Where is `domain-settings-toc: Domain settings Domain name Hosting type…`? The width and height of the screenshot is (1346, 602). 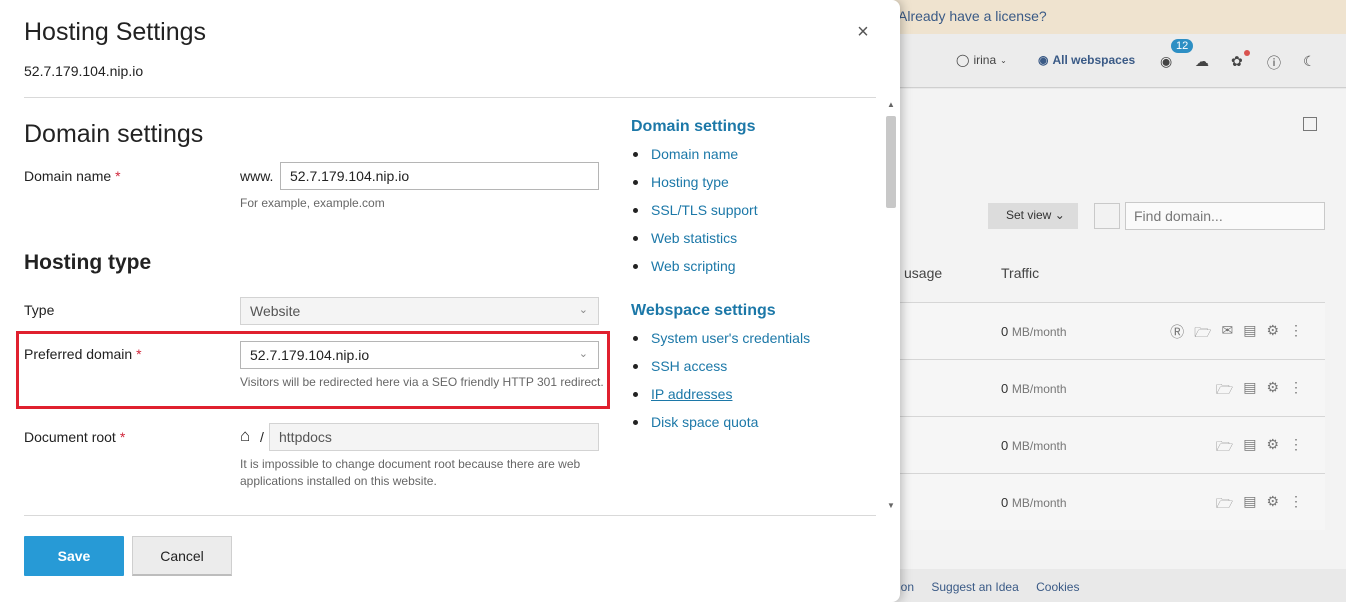
domain-settings-toc: Domain settings Domain name Hosting type… is located at coordinates (694, 202).